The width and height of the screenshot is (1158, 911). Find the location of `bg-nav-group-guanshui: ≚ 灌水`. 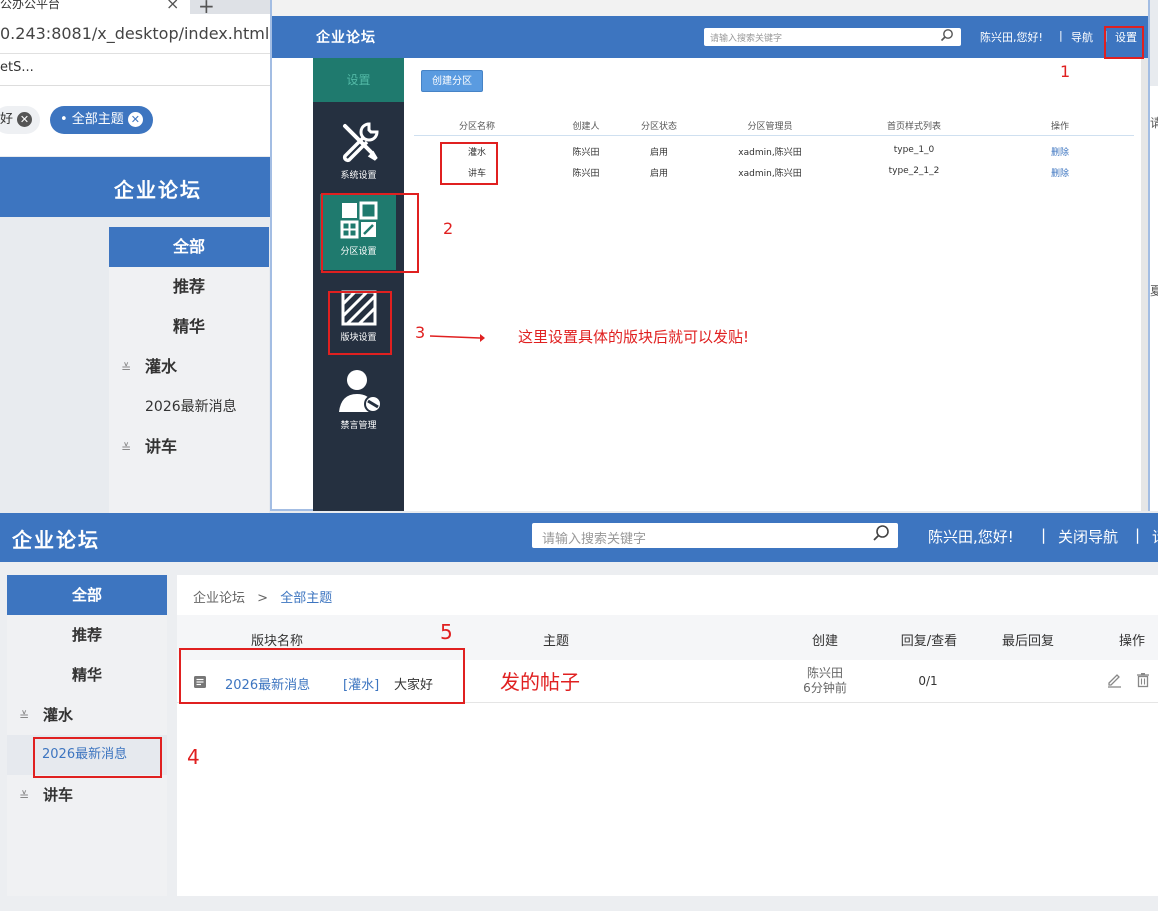

bg-nav-group-guanshui: ≚ 灌水 is located at coordinates (189, 367).